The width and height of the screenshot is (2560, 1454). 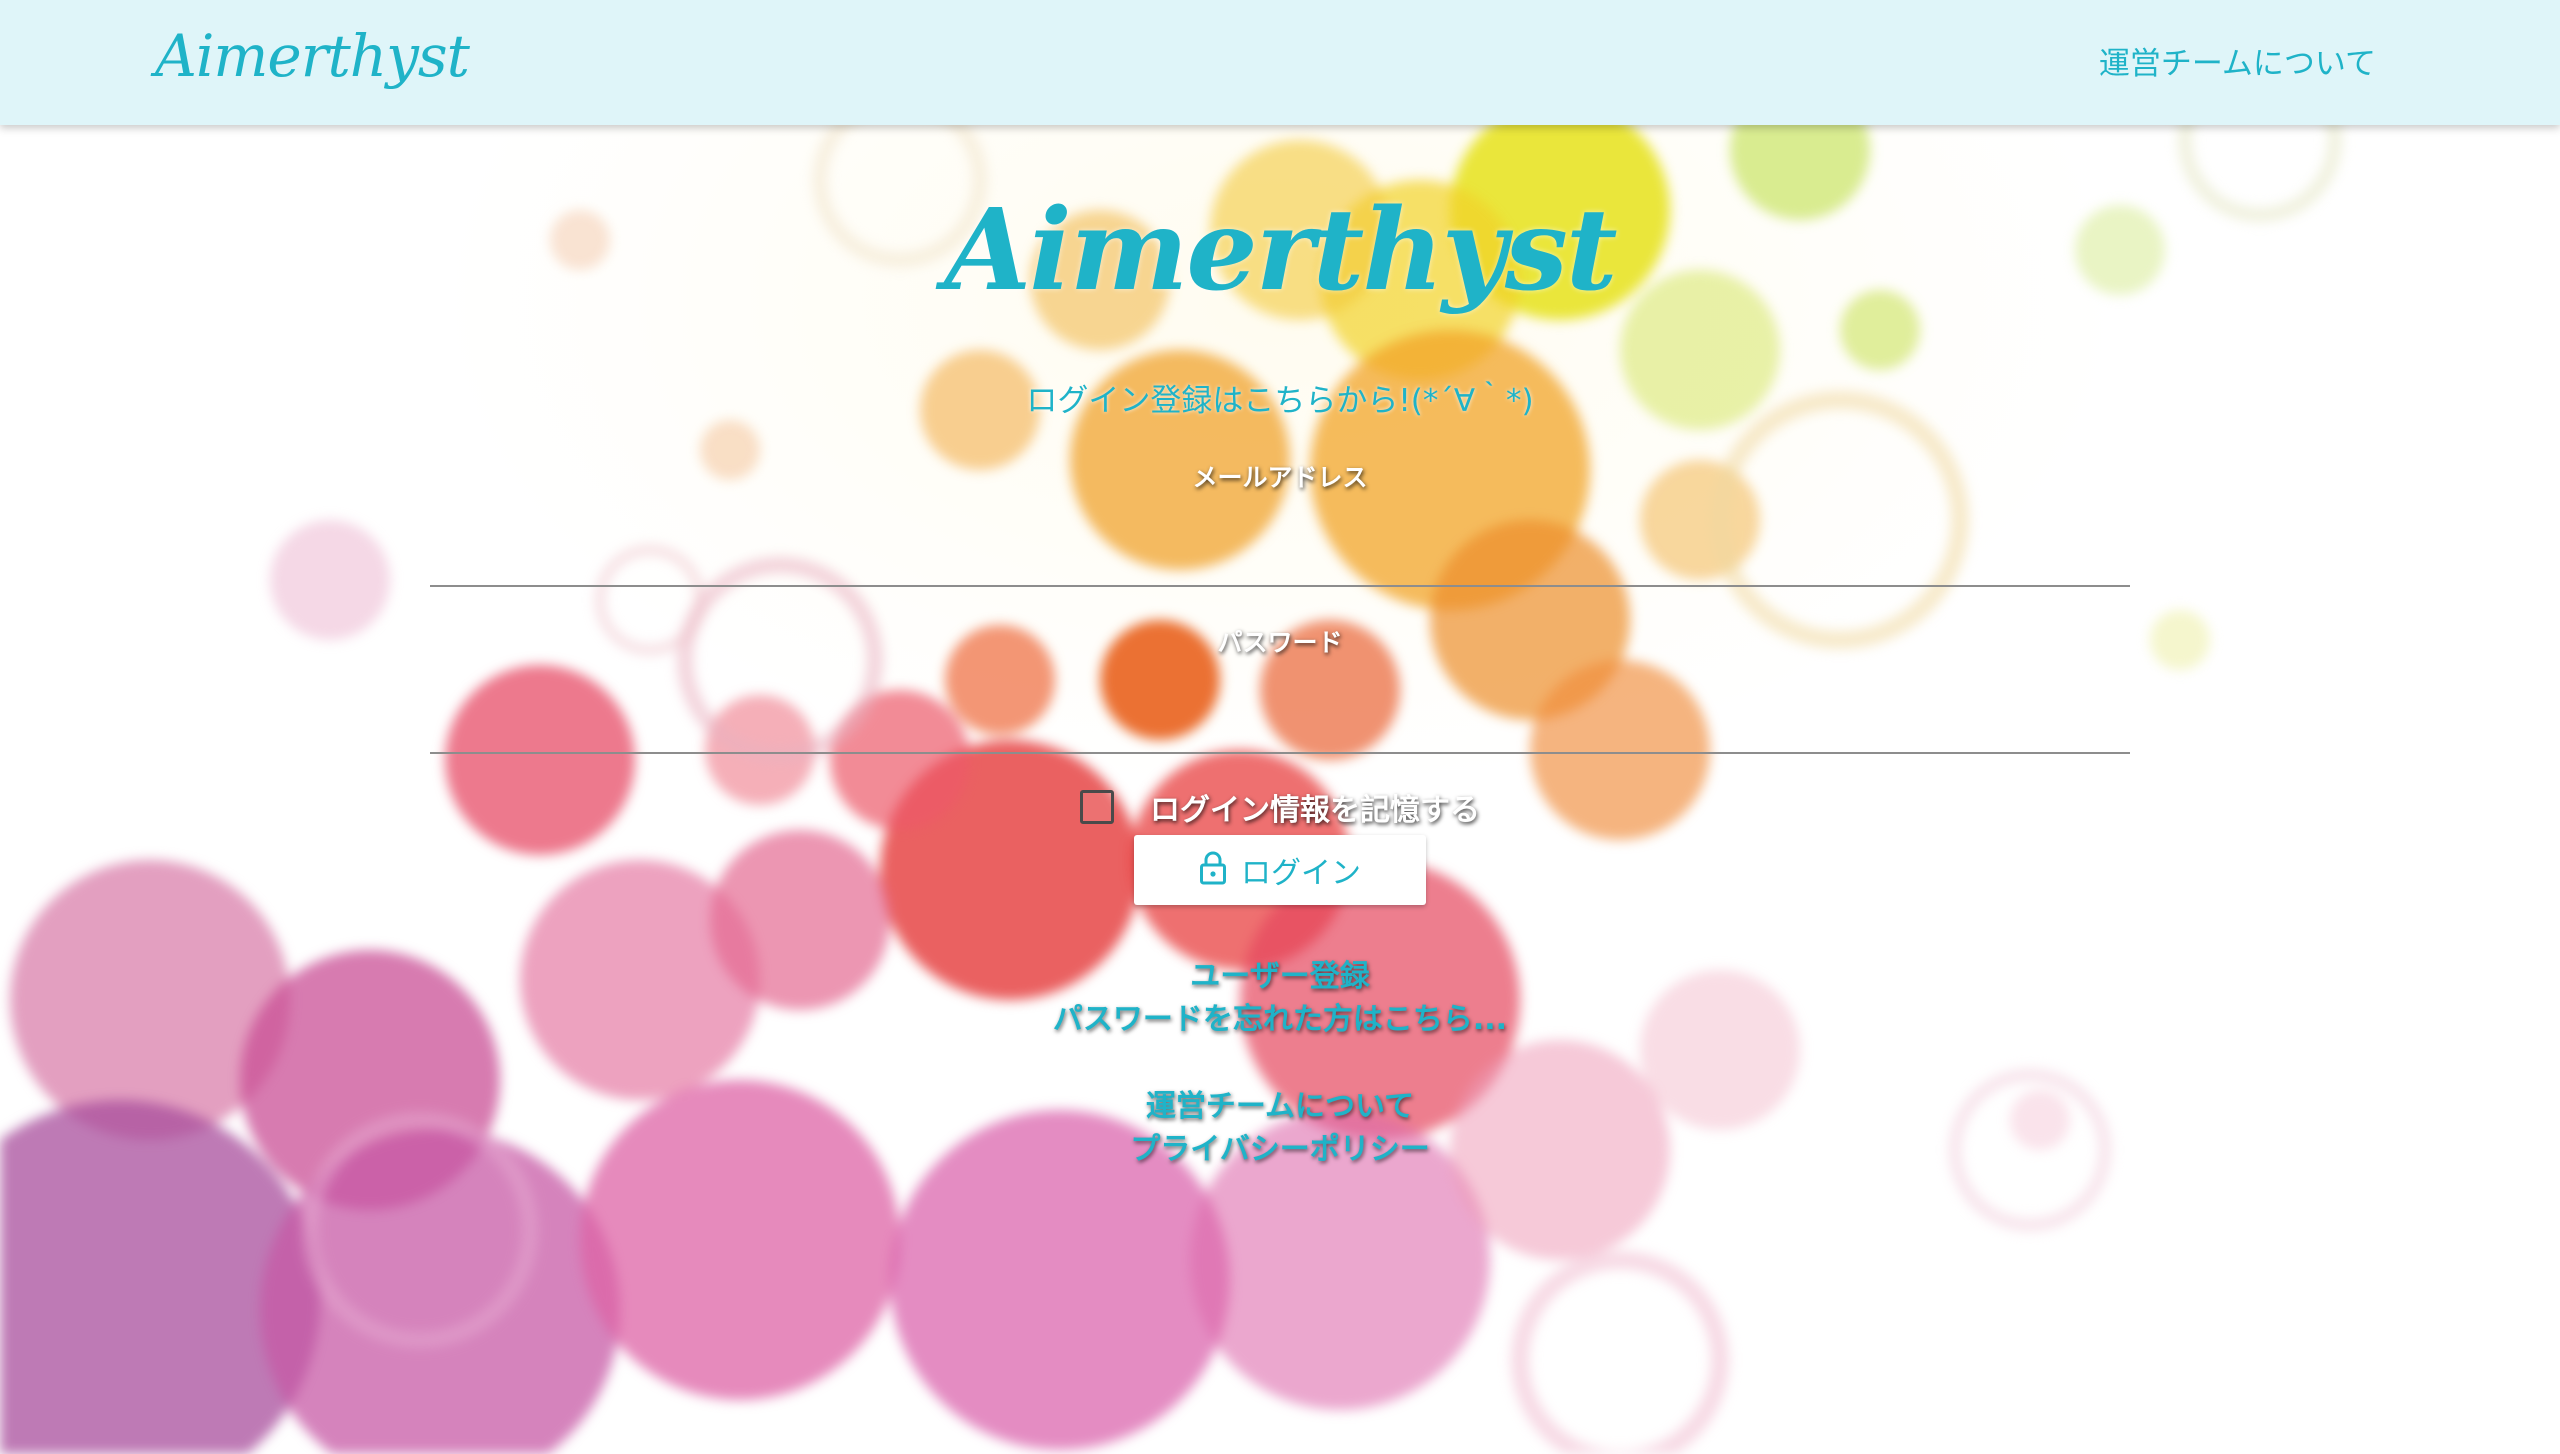 What do you see at coordinates (1213, 868) in the screenshot?
I see `lock-icon` at bounding box center [1213, 868].